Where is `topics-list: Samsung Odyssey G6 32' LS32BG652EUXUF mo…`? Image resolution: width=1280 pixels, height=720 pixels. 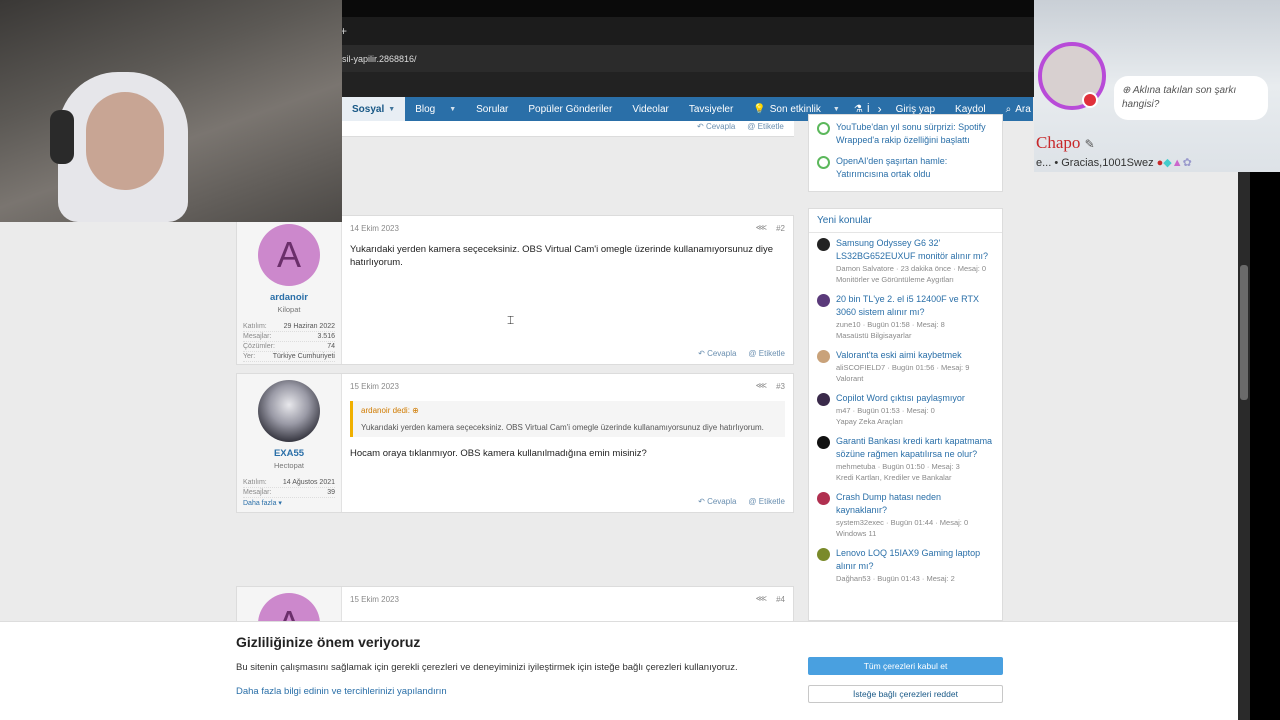
topics-list: Samsung Odyssey G6 32' LS32BG652EUXUF mo… is located at coordinates (905, 410).